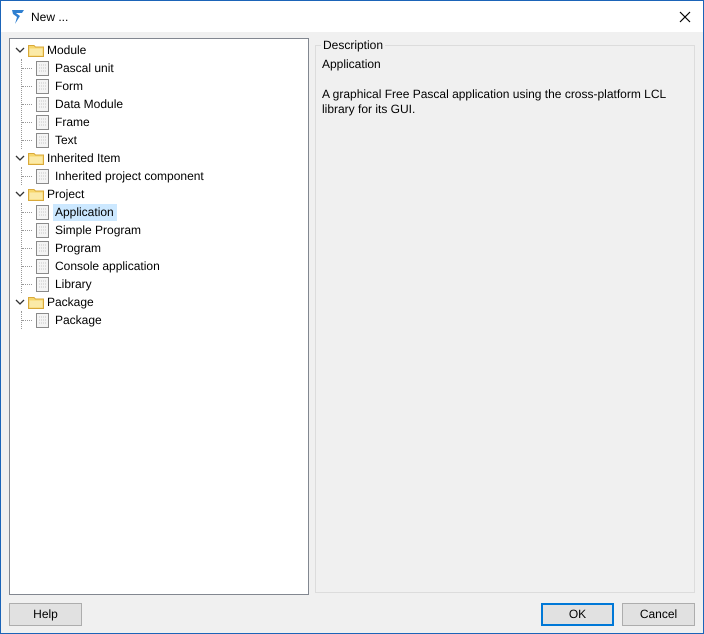 This screenshot has width=704, height=634. I want to click on tree-item: Application, so click(85, 212).